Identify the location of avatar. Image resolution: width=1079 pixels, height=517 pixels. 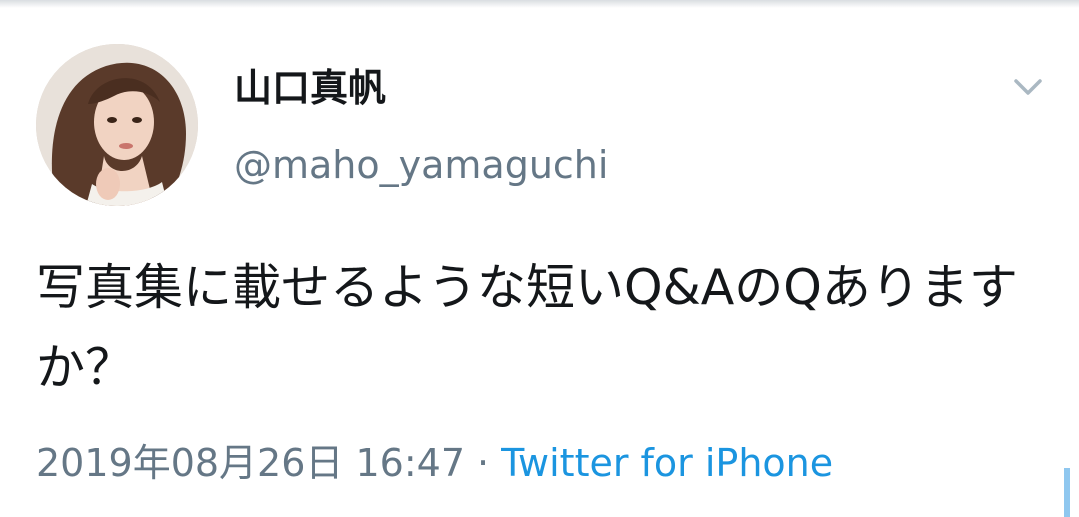
(117, 125).